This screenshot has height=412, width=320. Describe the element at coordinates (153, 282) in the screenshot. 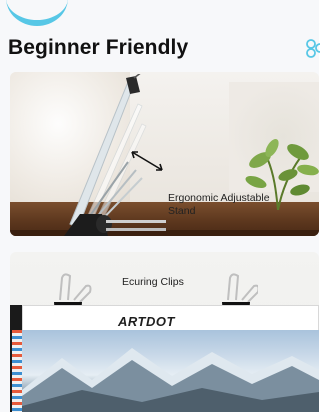

I see `clips-caption: Ecuring Clips` at that location.